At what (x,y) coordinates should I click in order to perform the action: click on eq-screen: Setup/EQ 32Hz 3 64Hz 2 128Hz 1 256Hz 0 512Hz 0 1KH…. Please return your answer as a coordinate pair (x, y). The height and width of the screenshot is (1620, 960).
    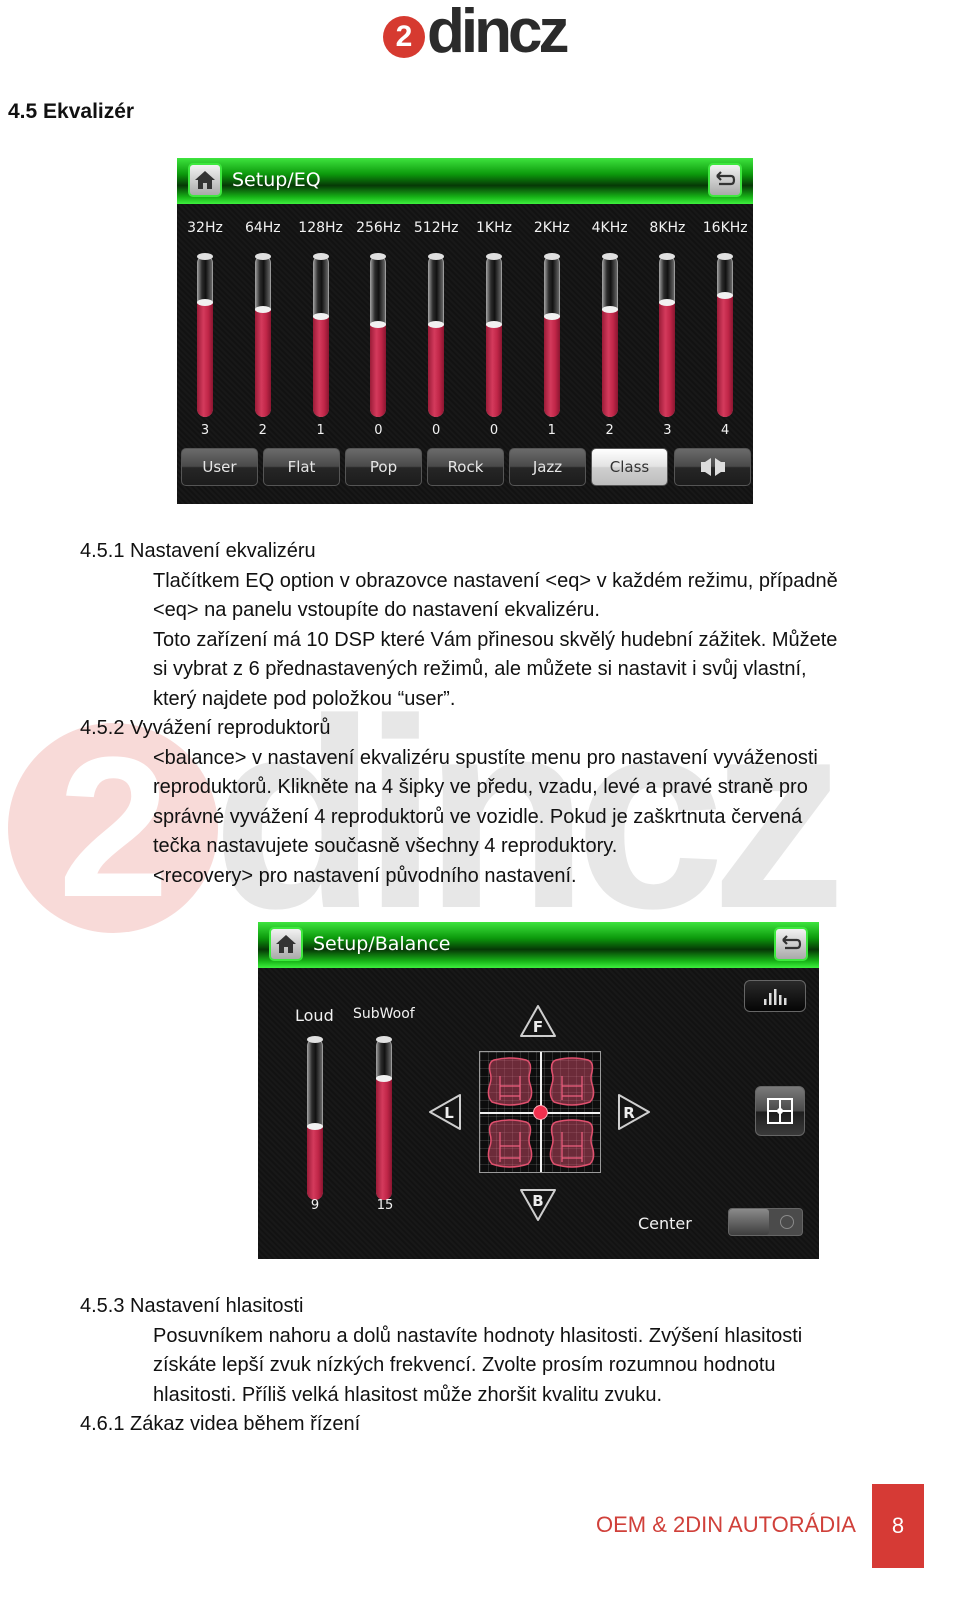
    Looking at the image, I should click on (465, 331).